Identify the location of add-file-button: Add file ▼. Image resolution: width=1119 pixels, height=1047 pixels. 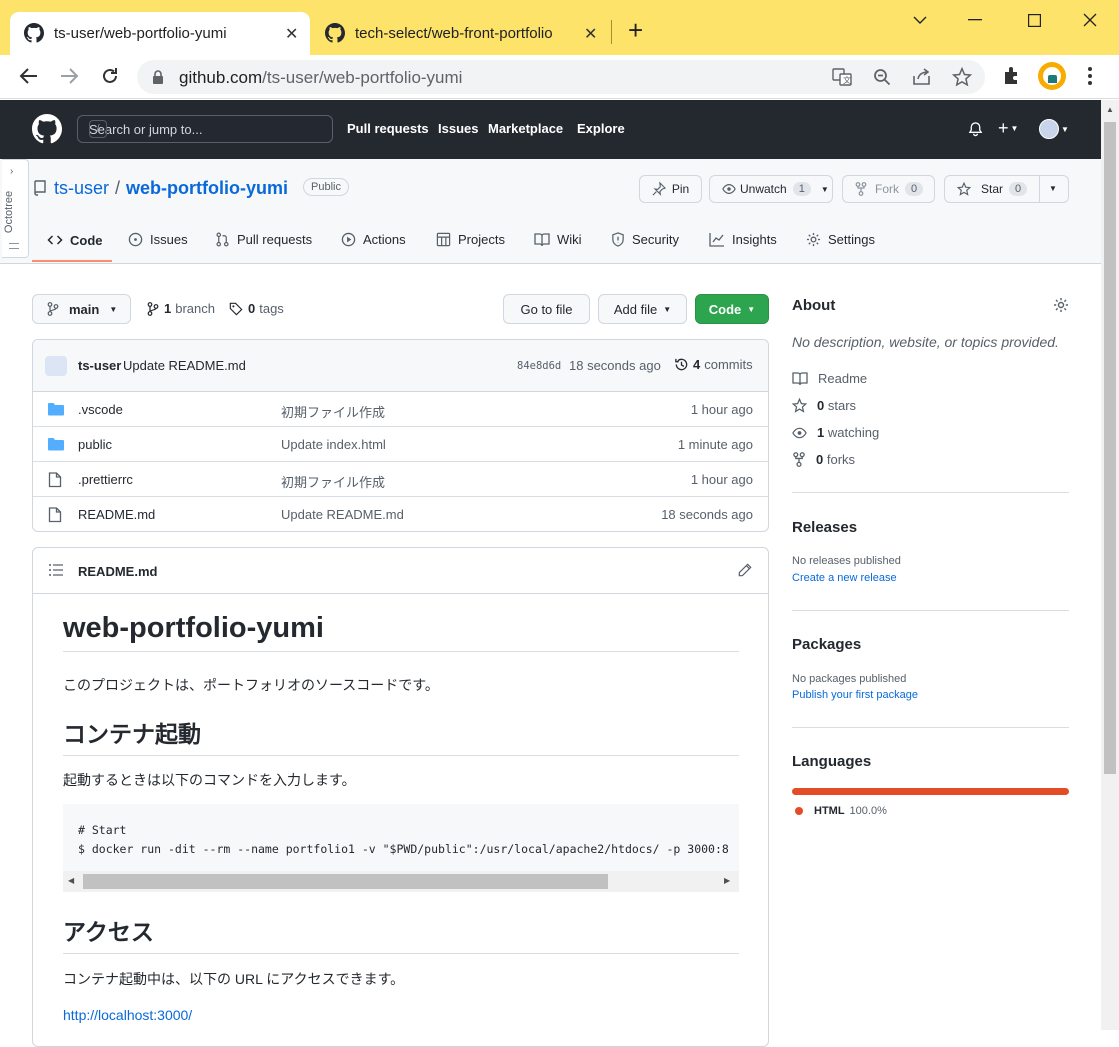
(642, 309).